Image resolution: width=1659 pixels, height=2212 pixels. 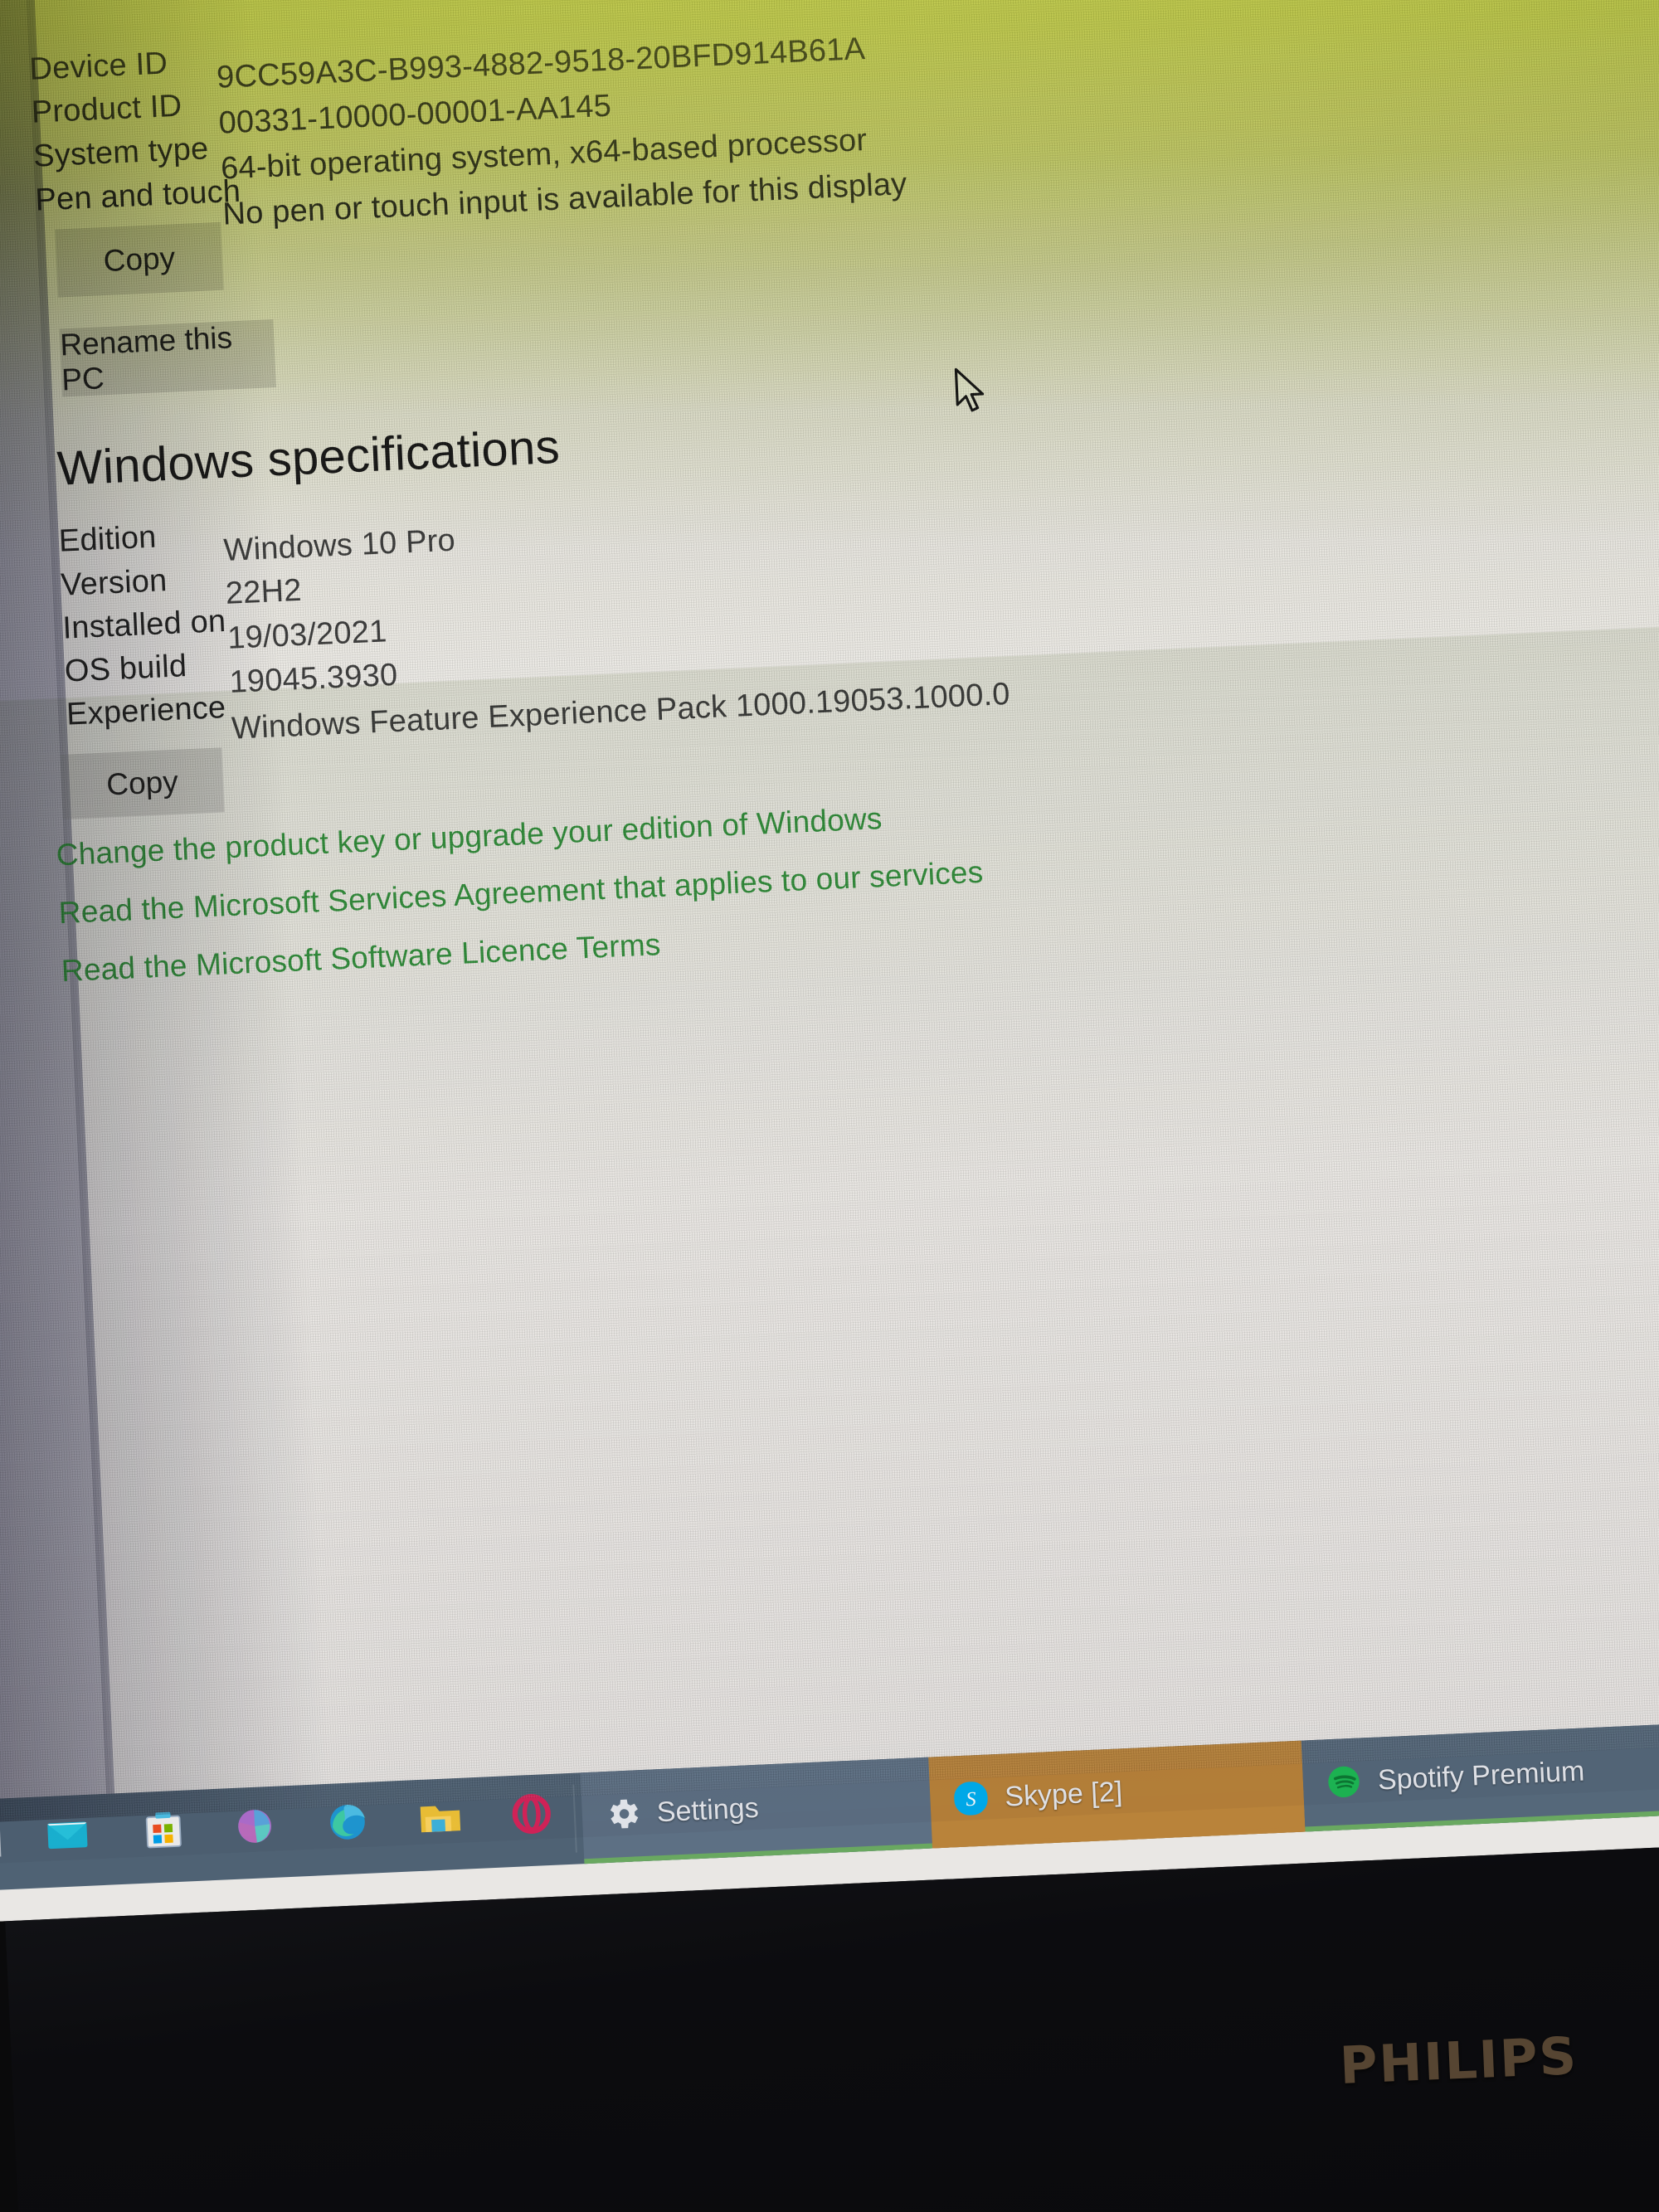 What do you see at coordinates (532, 1814) in the screenshot?
I see `opera-icon` at bounding box center [532, 1814].